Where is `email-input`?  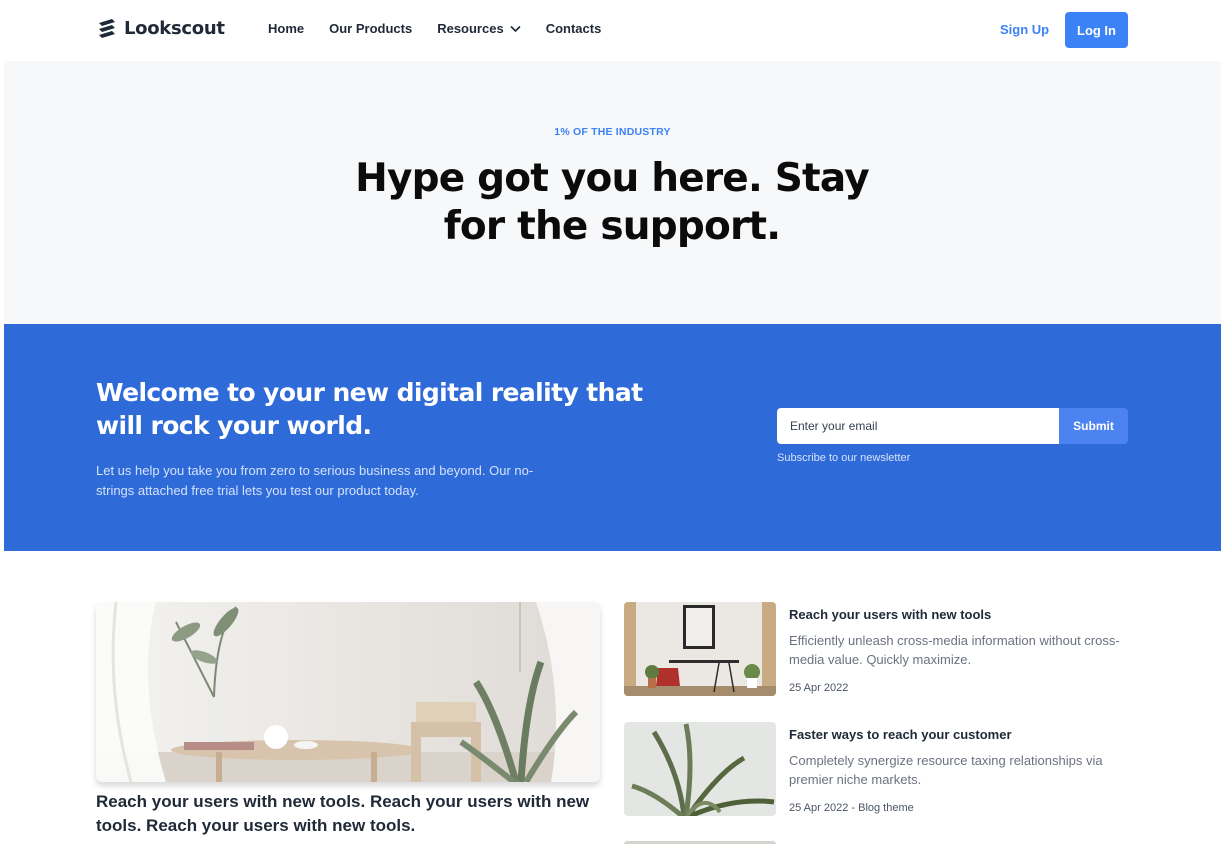 email-input is located at coordinates (918, 426).